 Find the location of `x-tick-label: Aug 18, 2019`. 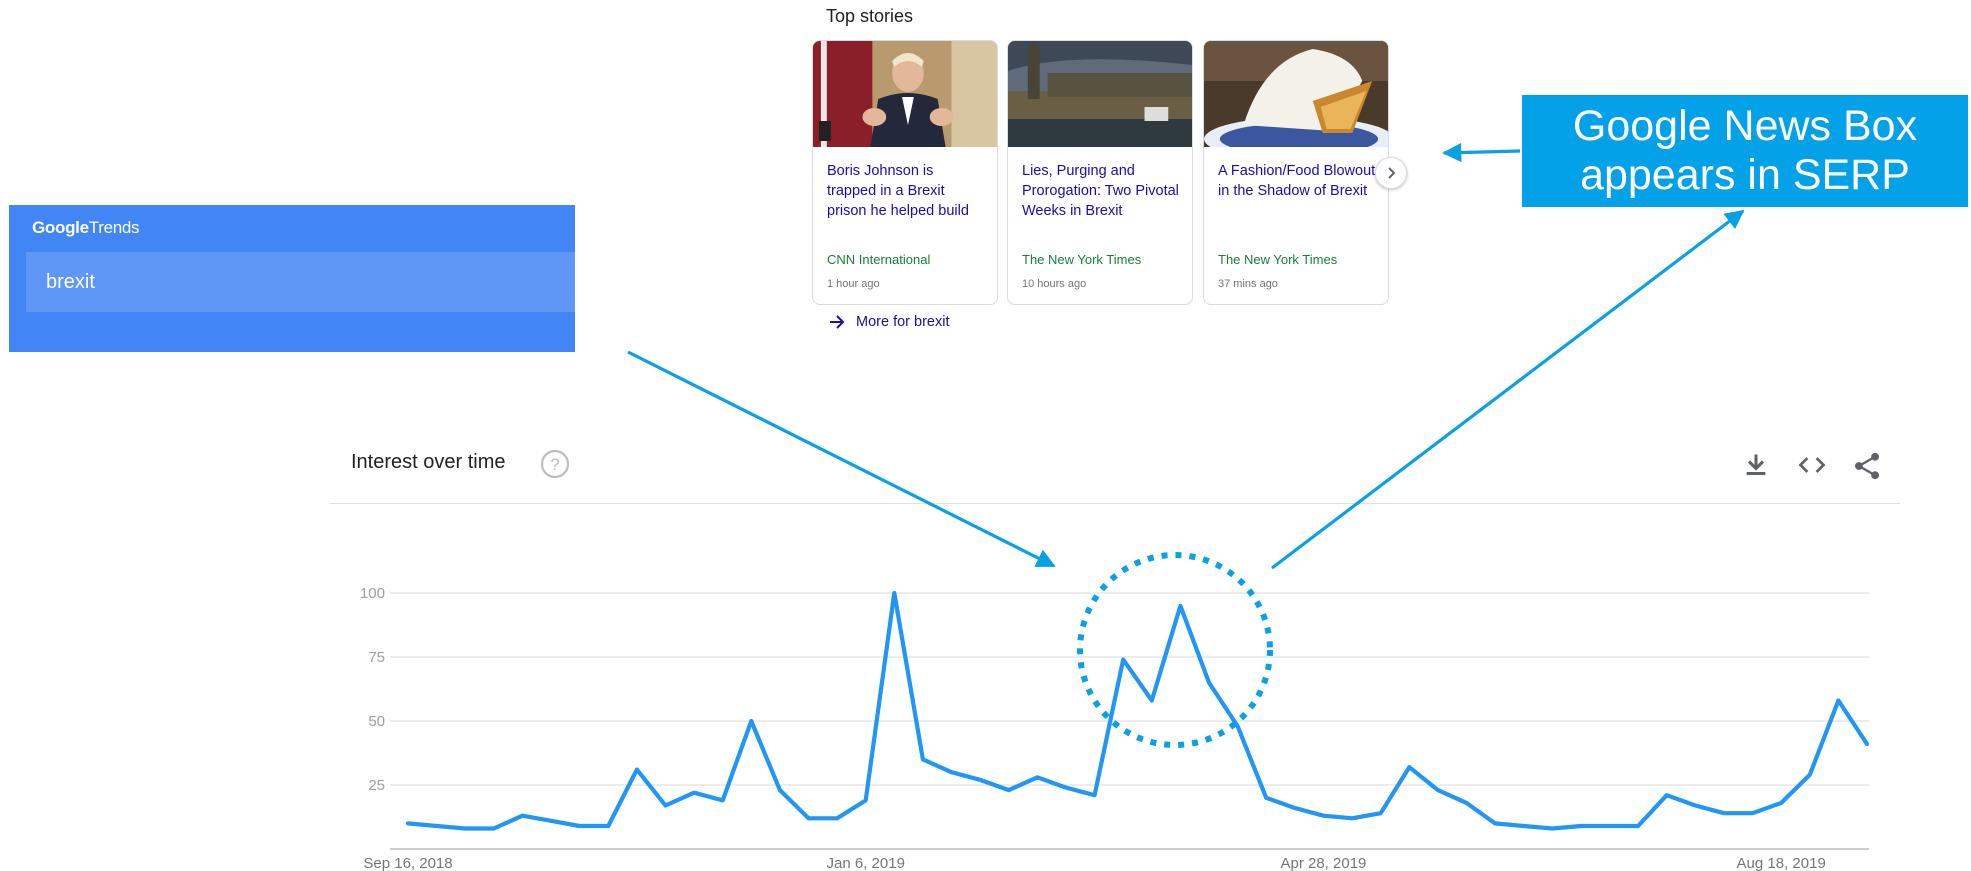

x-tick-label: Aug 18, 2019 is located at coordinates (1781, 863).